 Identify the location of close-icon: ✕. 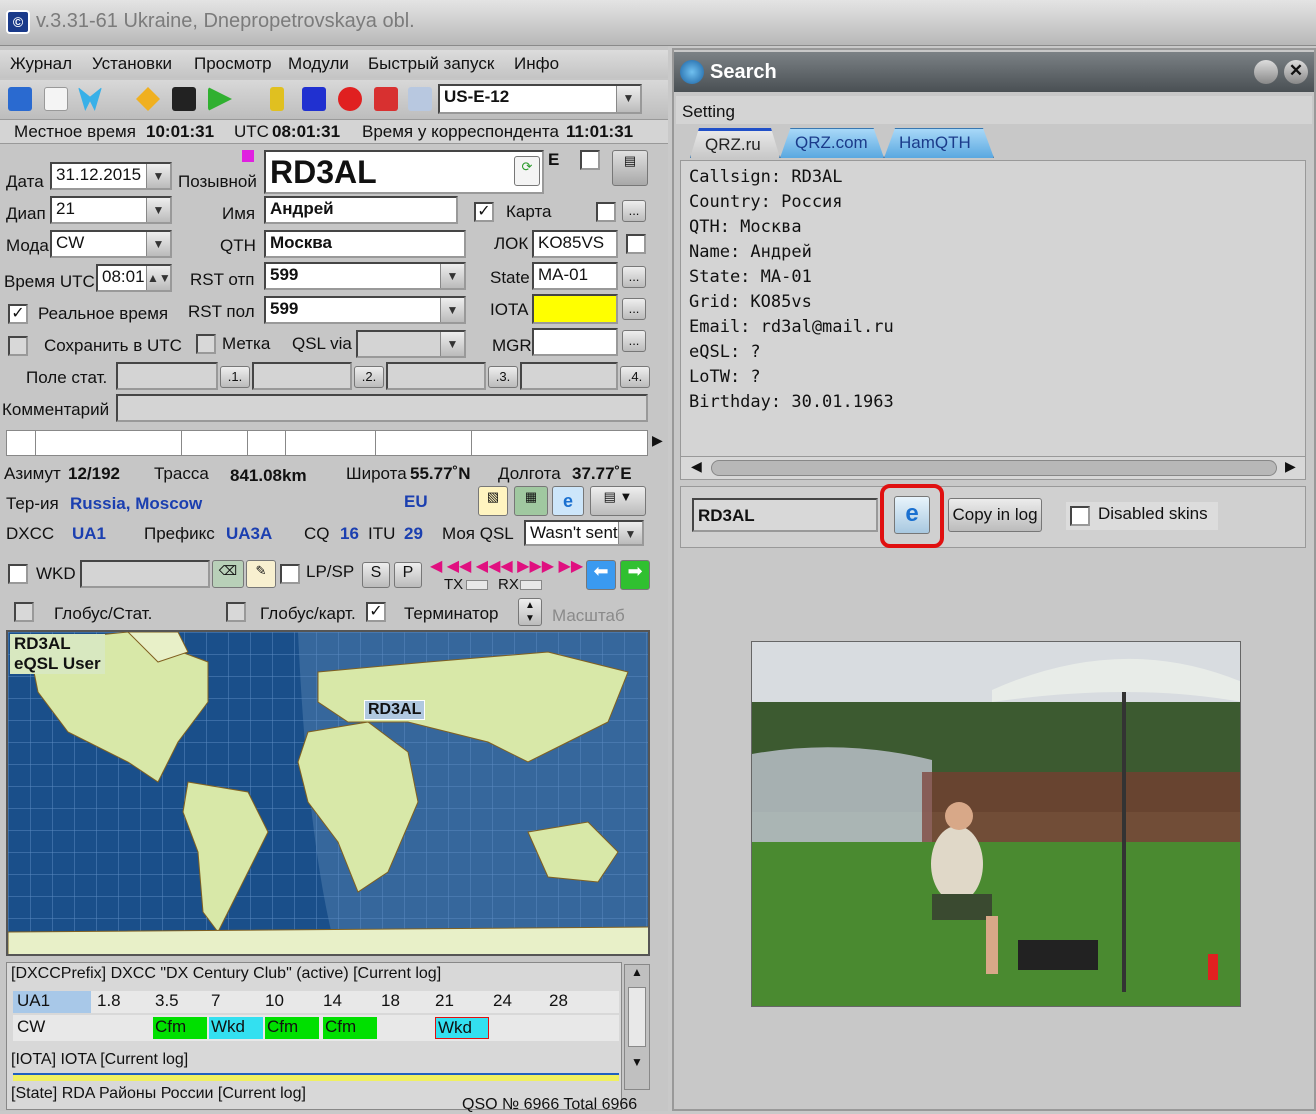
(1296, 72).